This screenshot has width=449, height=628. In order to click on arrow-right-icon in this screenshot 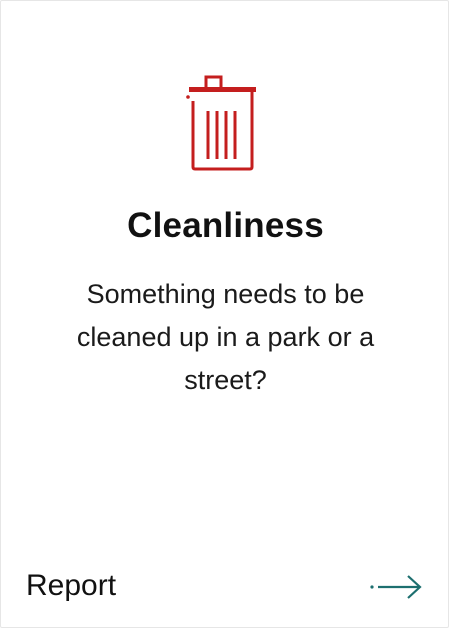, I will do `click(395, 588)`.